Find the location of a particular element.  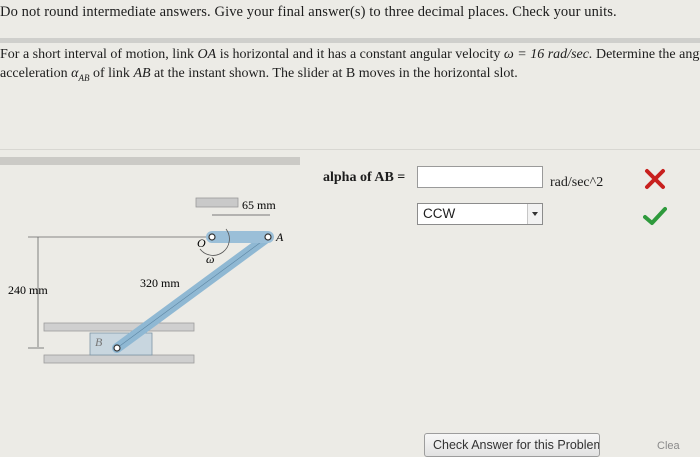

top-divider is located at coordinates (350, 40).